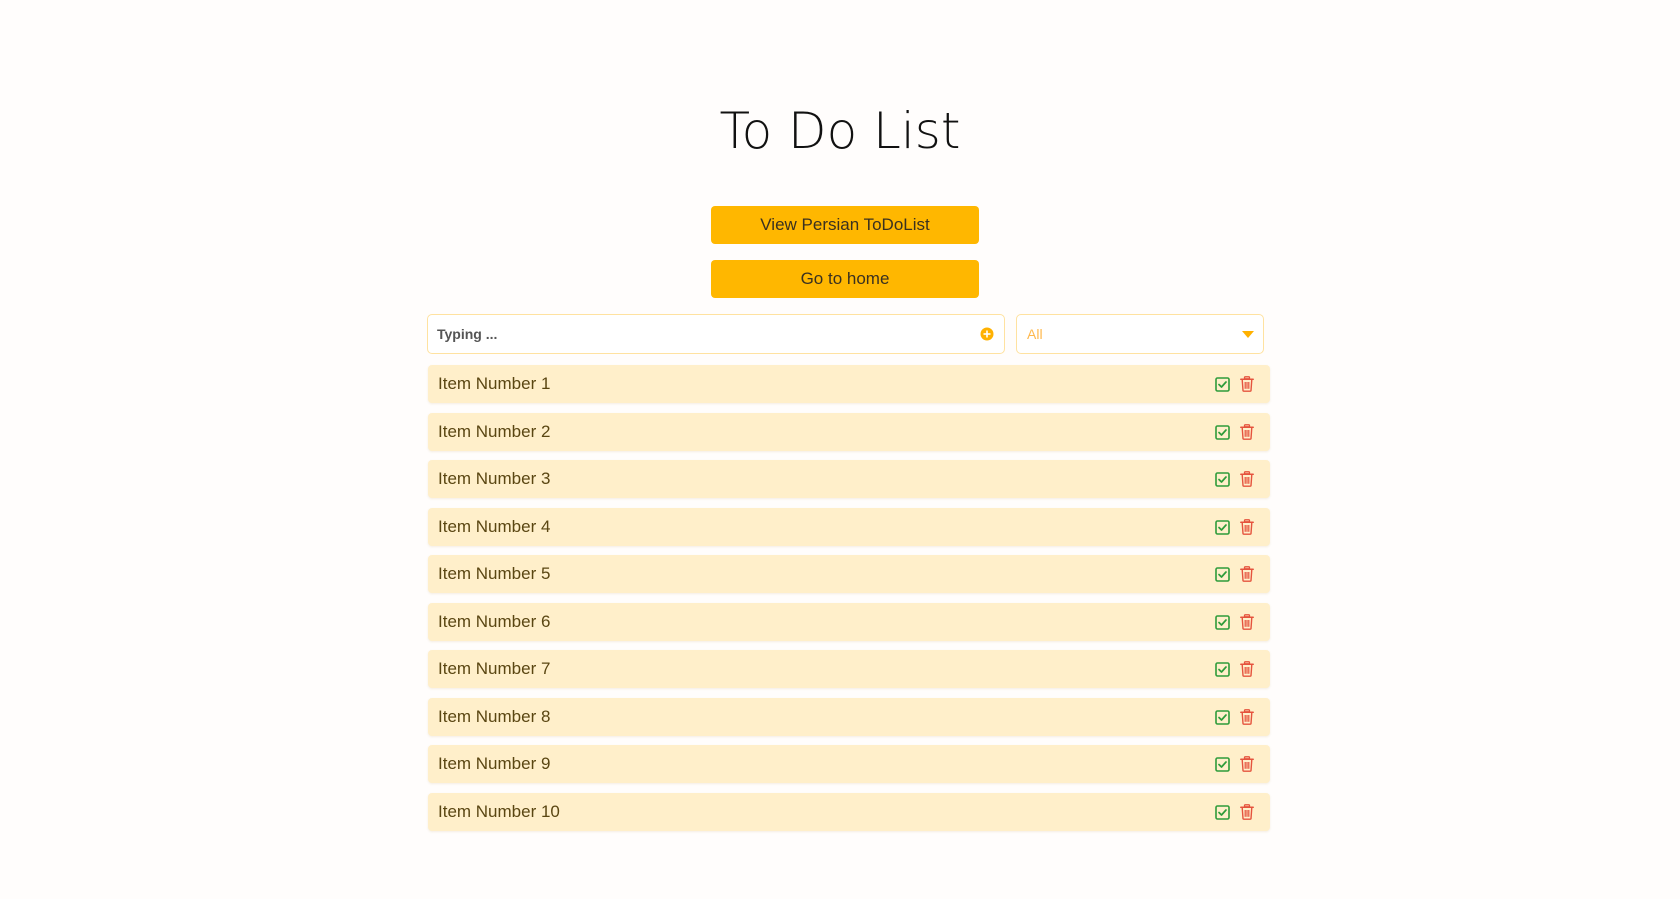 This screenshot has width=1680, height=899. I want to click on view-persian-todolist-button: View Persian ToDoList, so click(845, 225).